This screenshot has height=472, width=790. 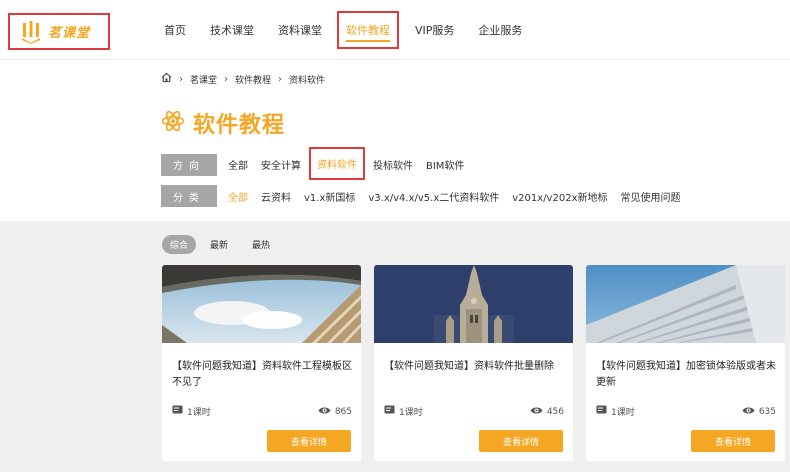 I want to click on nav-item-home: 首页, so click(x=175, y=30).